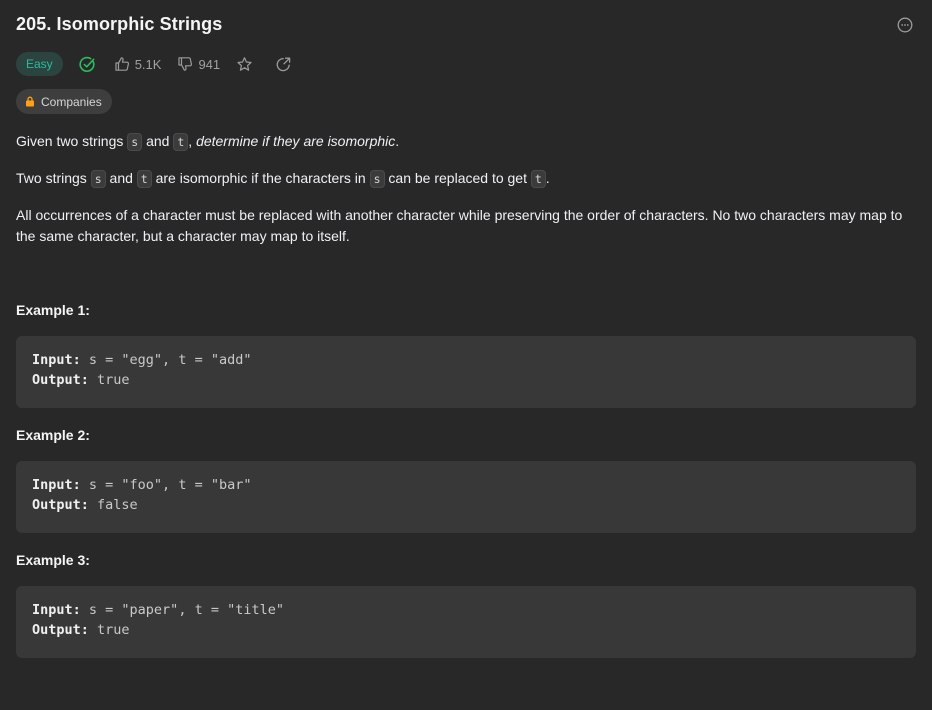 The image size is (932, 710). What do you see at coordinates (30, 101) in the screenshot?
I see `lock-icon` at bounding box center [30, 101].